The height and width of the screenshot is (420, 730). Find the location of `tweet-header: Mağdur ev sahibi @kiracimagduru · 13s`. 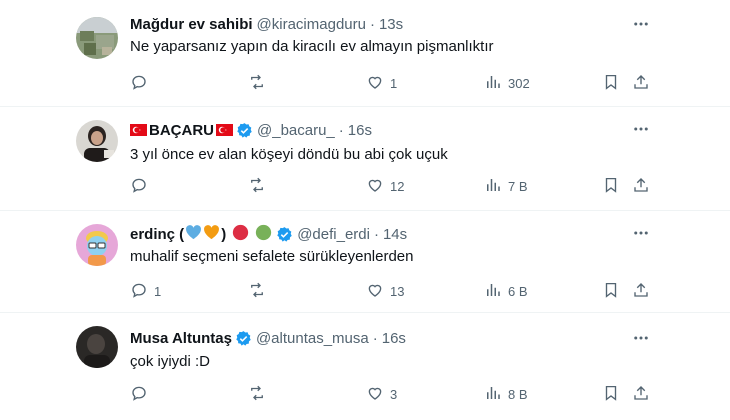

tweet-header: Mağdur ev sahibi @kiracimagduru · 13s is located at coordinates (266, 24).